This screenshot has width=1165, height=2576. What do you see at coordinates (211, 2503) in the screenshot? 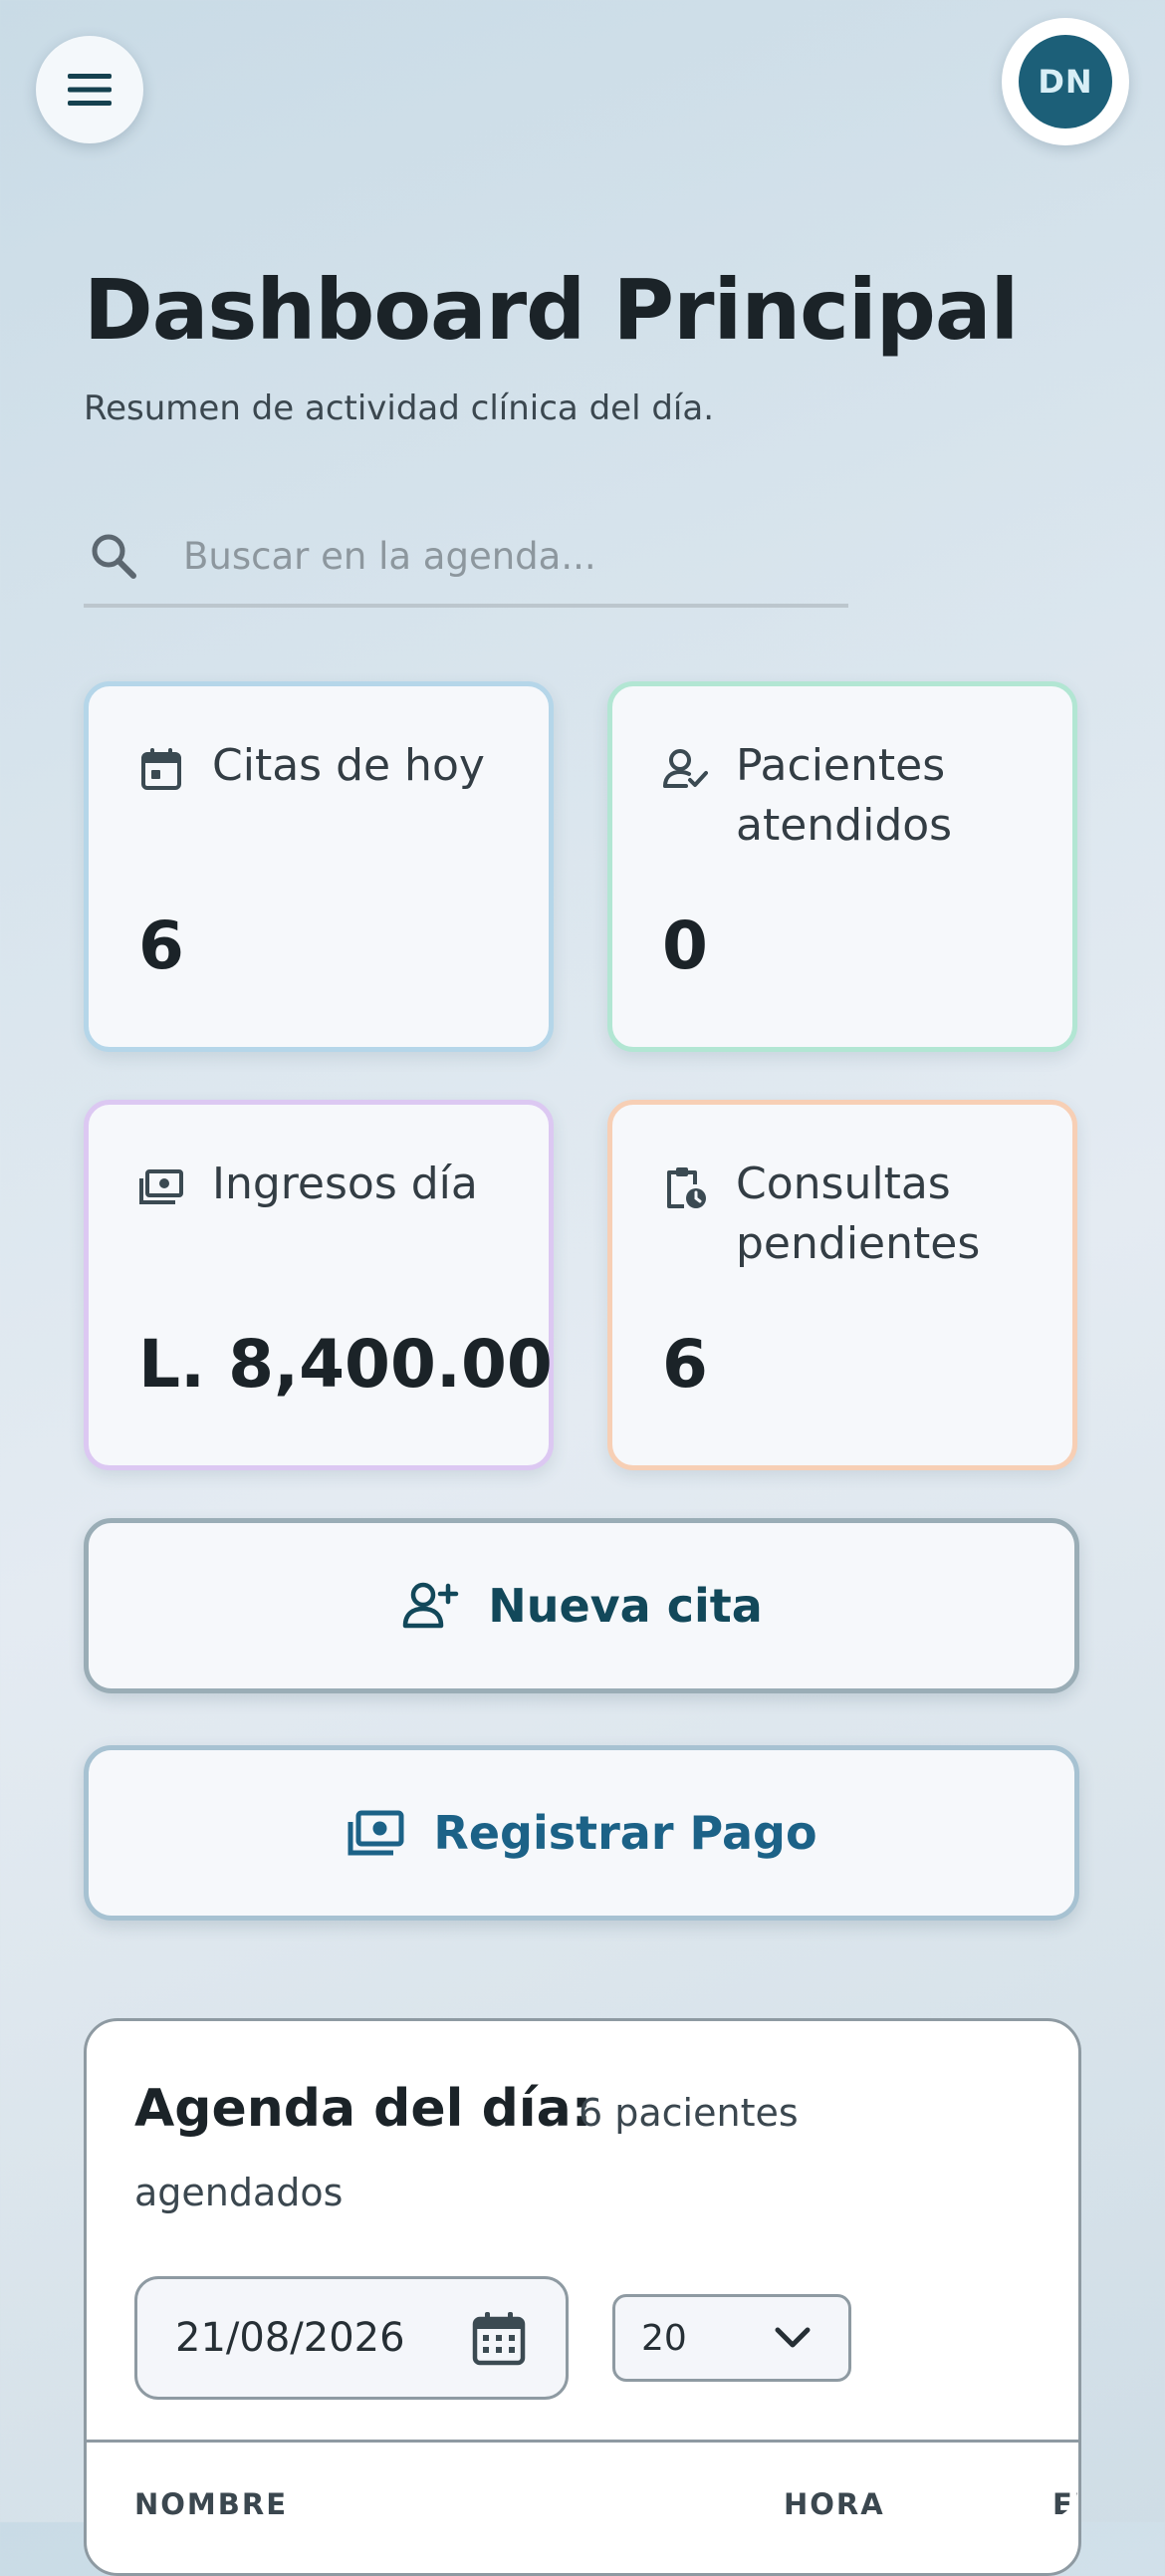
I see `column-header-nombre: NOMBRE` at bounding box center [211, 2503].